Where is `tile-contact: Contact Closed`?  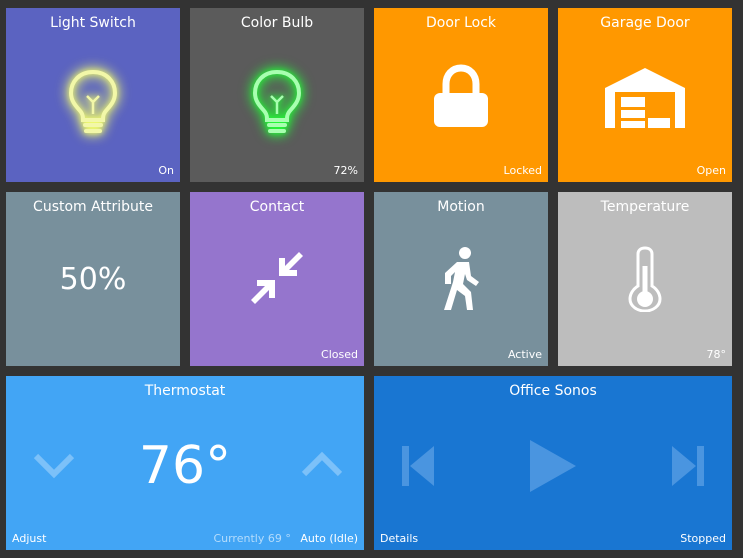 tile-contact: Contact Closed is located at coordinates (277, 279).